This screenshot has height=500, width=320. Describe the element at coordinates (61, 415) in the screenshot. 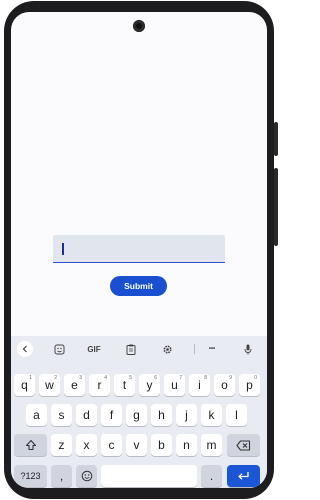

I see `key-s: s` at that location.